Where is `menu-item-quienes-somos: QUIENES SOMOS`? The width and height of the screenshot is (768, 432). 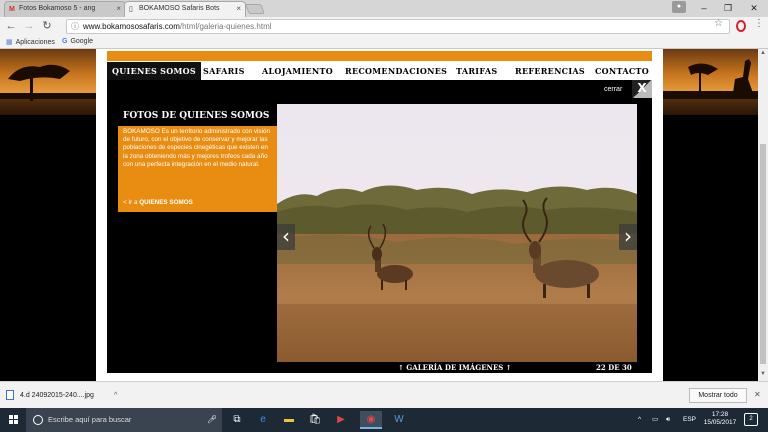 menu-item-quienes-somos: QUIENES SOMOS is located at coordinates (154, 71).